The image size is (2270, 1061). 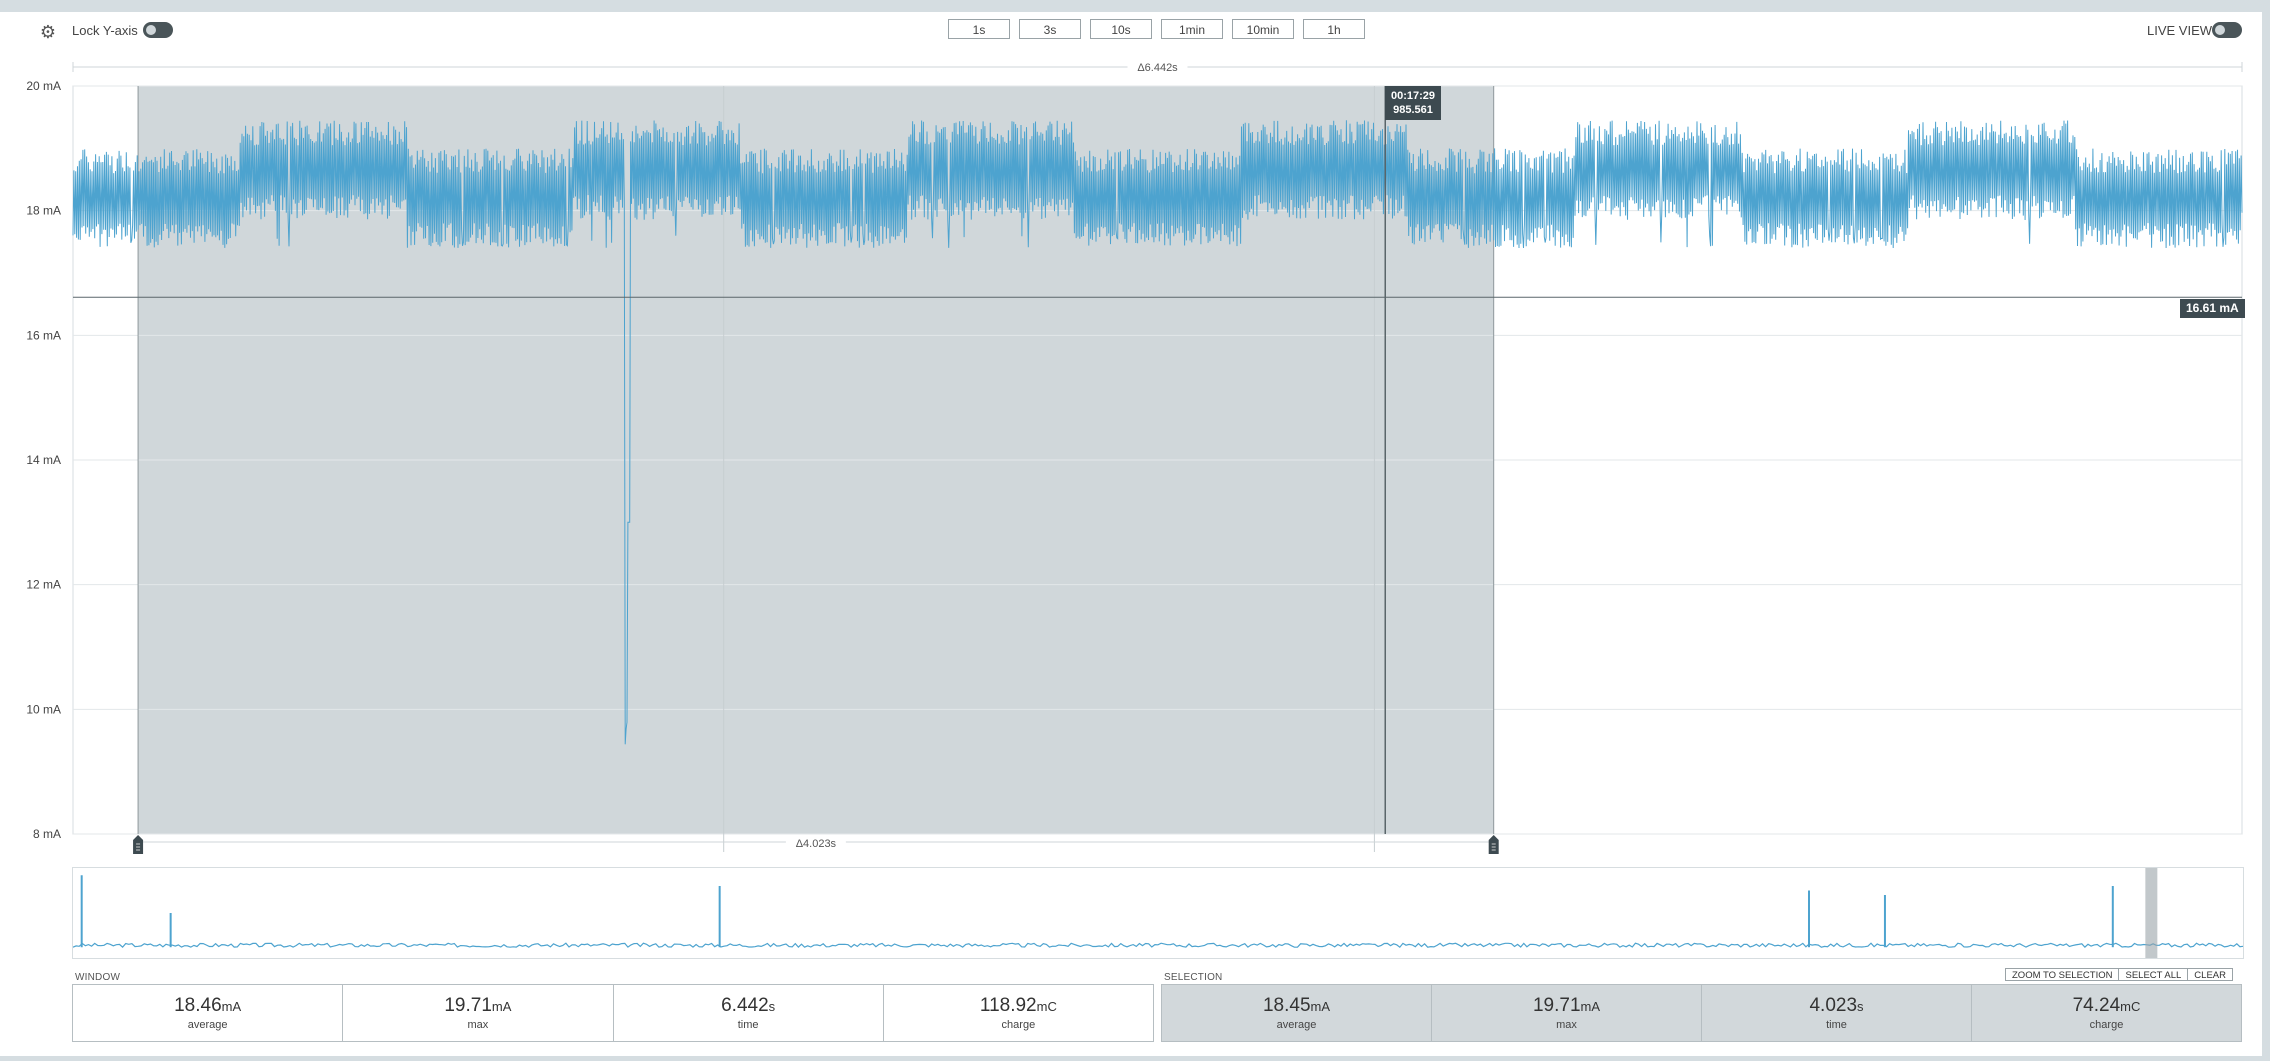 I want to click on window-1s-button: 1s, so click(x=979, y=29).